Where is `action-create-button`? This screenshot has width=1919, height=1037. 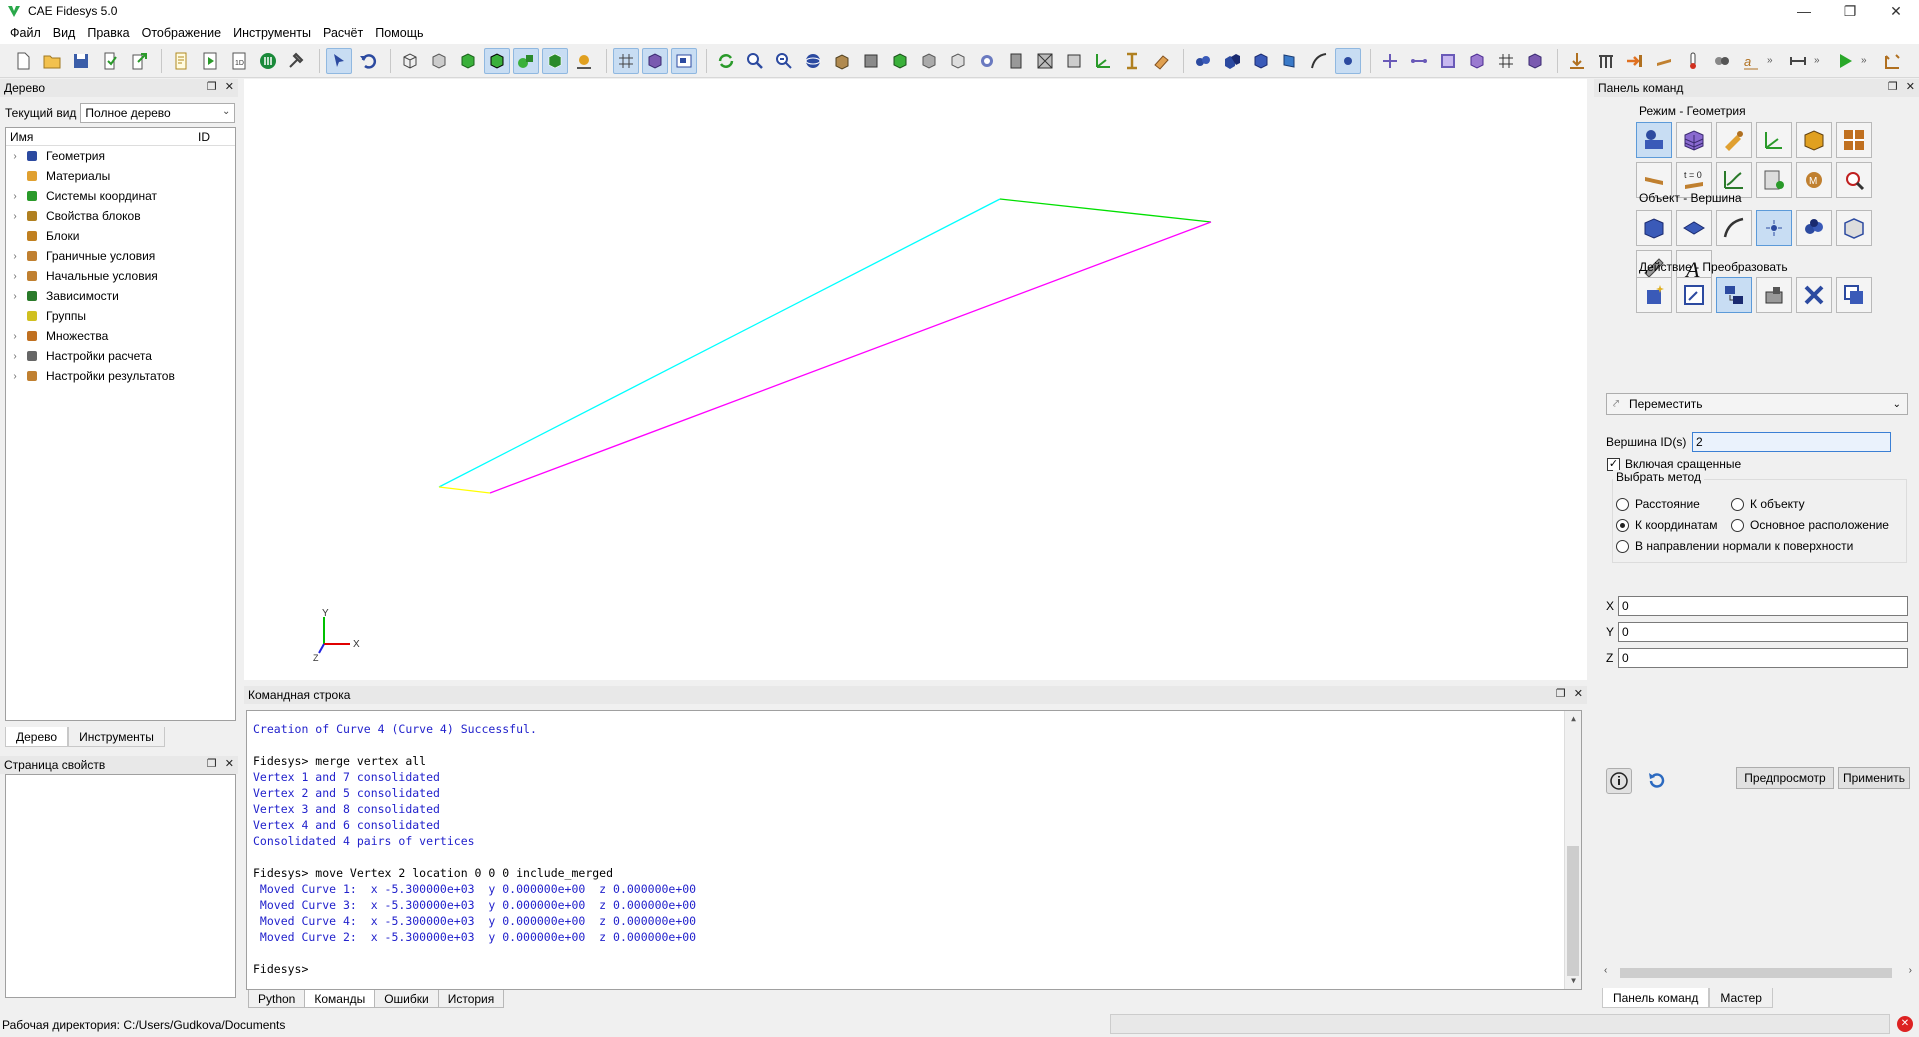 action-create-button is located at coordinates (1654, 295).